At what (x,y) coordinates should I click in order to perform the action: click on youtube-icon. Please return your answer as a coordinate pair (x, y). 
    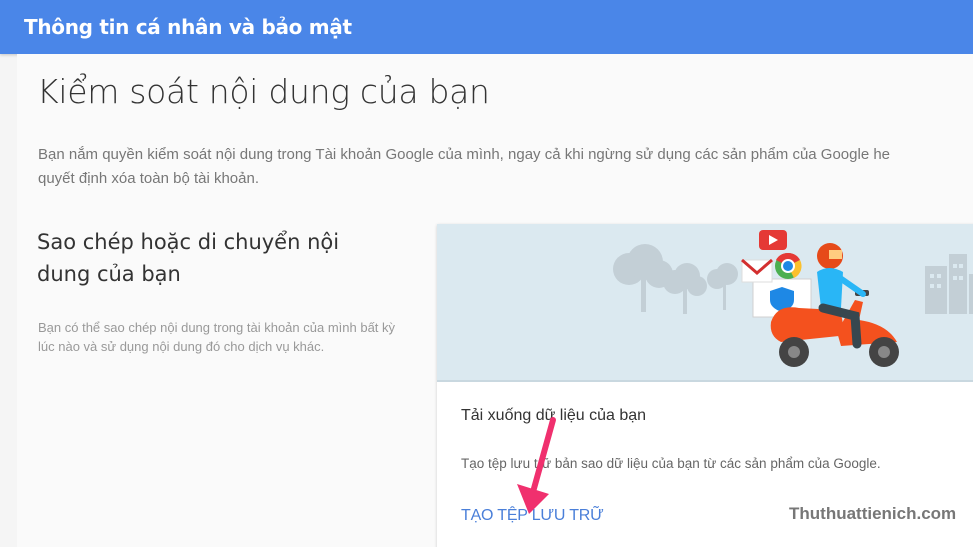
    Looking at the image, I should click on (773, 240).